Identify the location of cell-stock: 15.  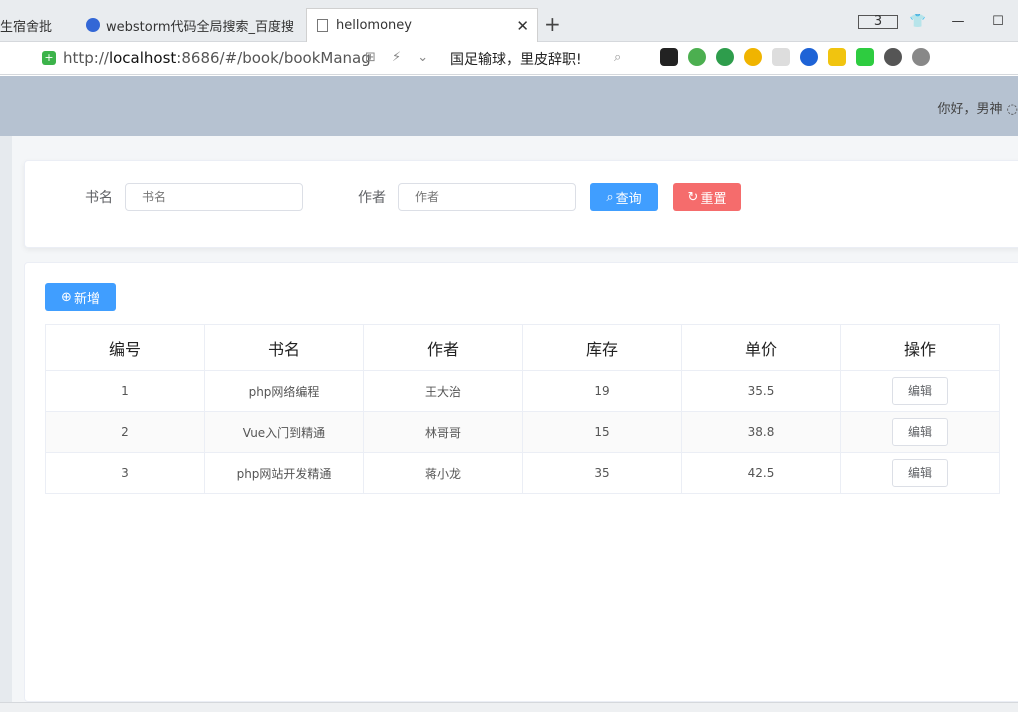
(602, 432).